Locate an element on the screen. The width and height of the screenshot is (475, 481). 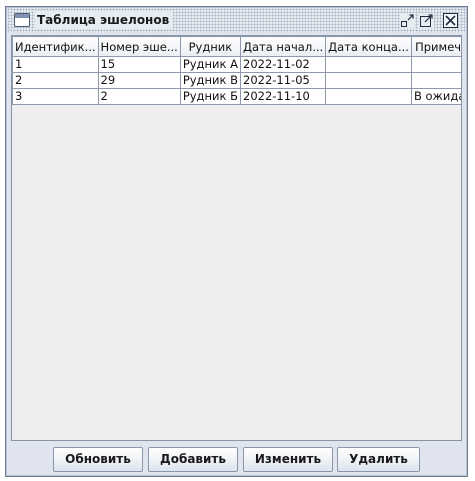
cell-start-date: 2022-11-10 is located at coordinates (283, 96).